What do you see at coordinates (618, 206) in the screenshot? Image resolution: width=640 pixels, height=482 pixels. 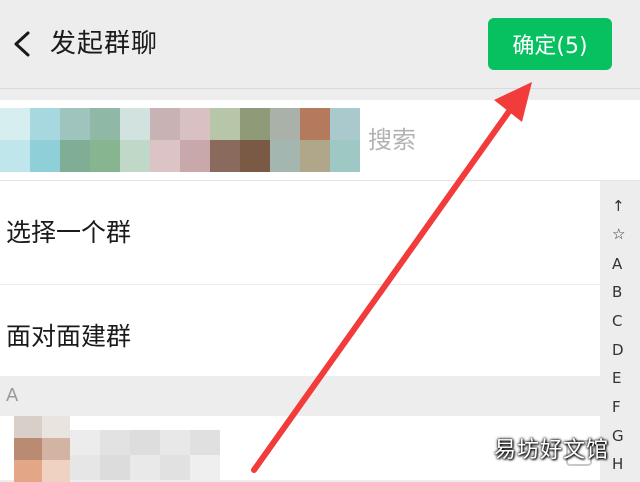 I see `index-letter-up: ↑` at bounding box center [618, 206].